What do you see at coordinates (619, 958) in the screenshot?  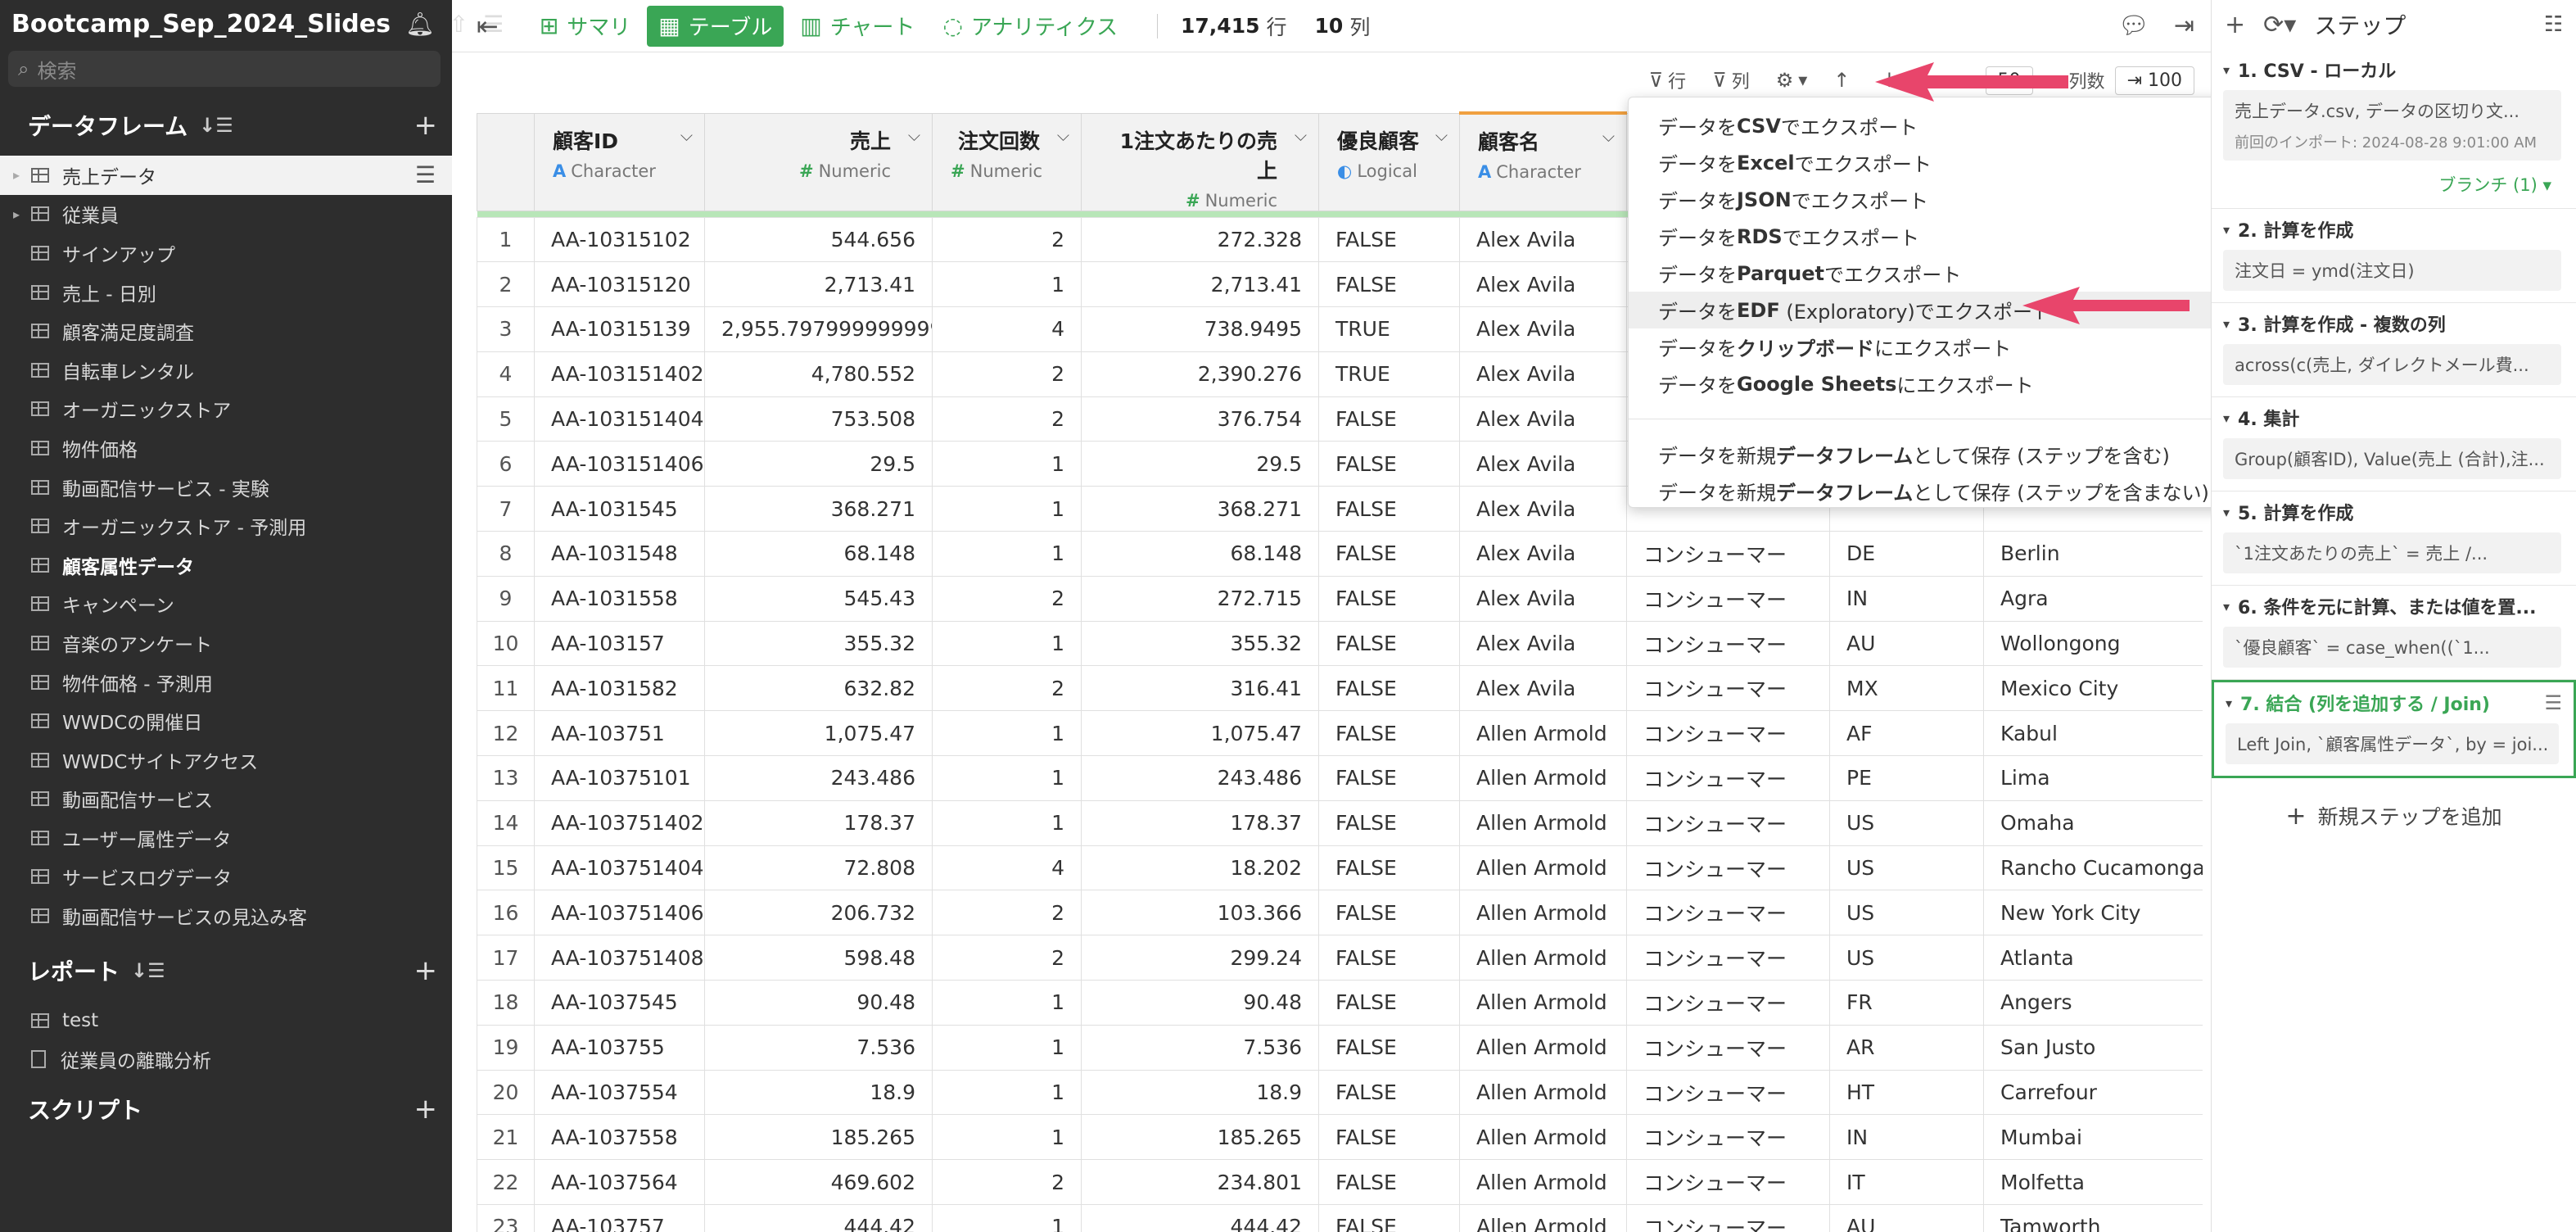 I see `table-cell: AA-103751408` at bounding box center [619, 958].